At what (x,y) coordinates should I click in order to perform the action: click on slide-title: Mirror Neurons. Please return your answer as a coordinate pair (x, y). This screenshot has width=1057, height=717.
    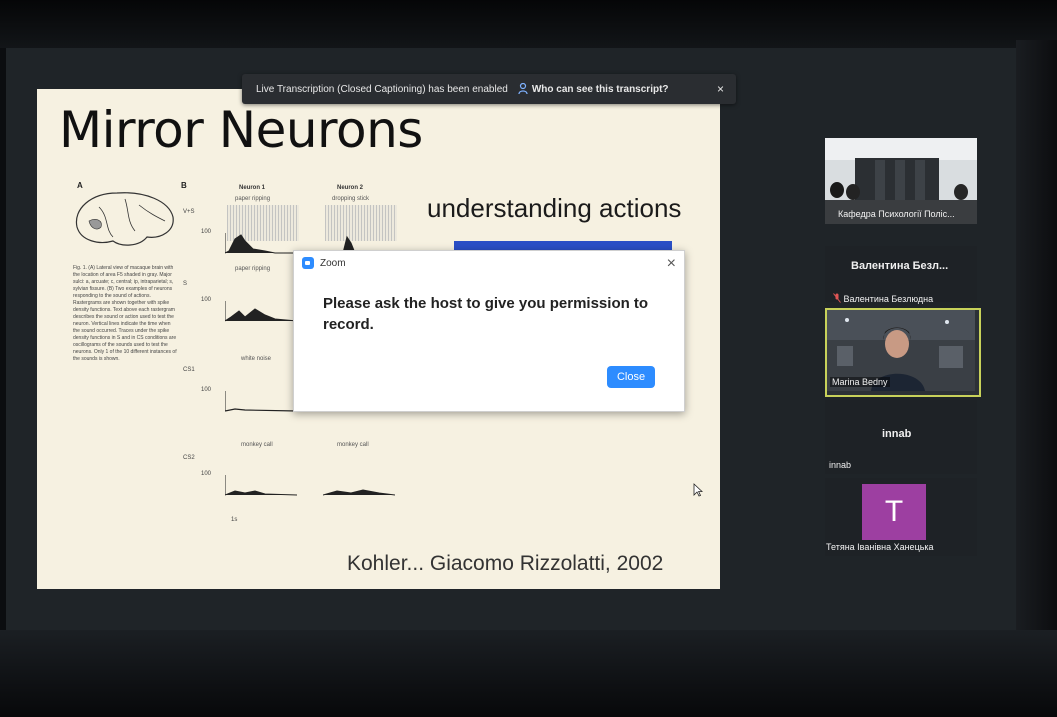
    Looking at the image, I should click on (241, 130).